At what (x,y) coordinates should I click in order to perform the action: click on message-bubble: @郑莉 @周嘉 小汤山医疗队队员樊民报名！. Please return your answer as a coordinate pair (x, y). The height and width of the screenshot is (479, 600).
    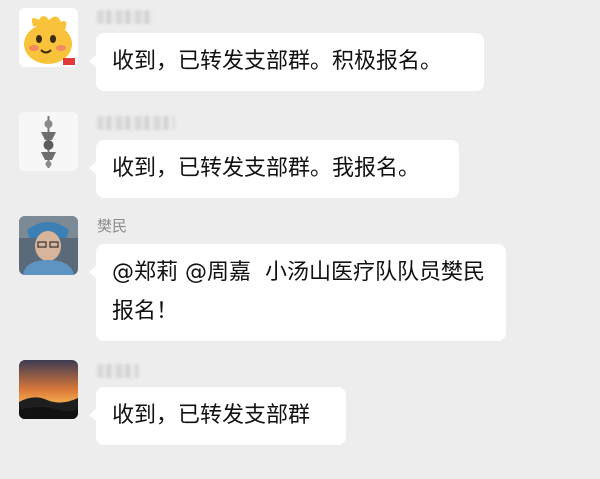
    Looking at the image, I should click on (297, 292).